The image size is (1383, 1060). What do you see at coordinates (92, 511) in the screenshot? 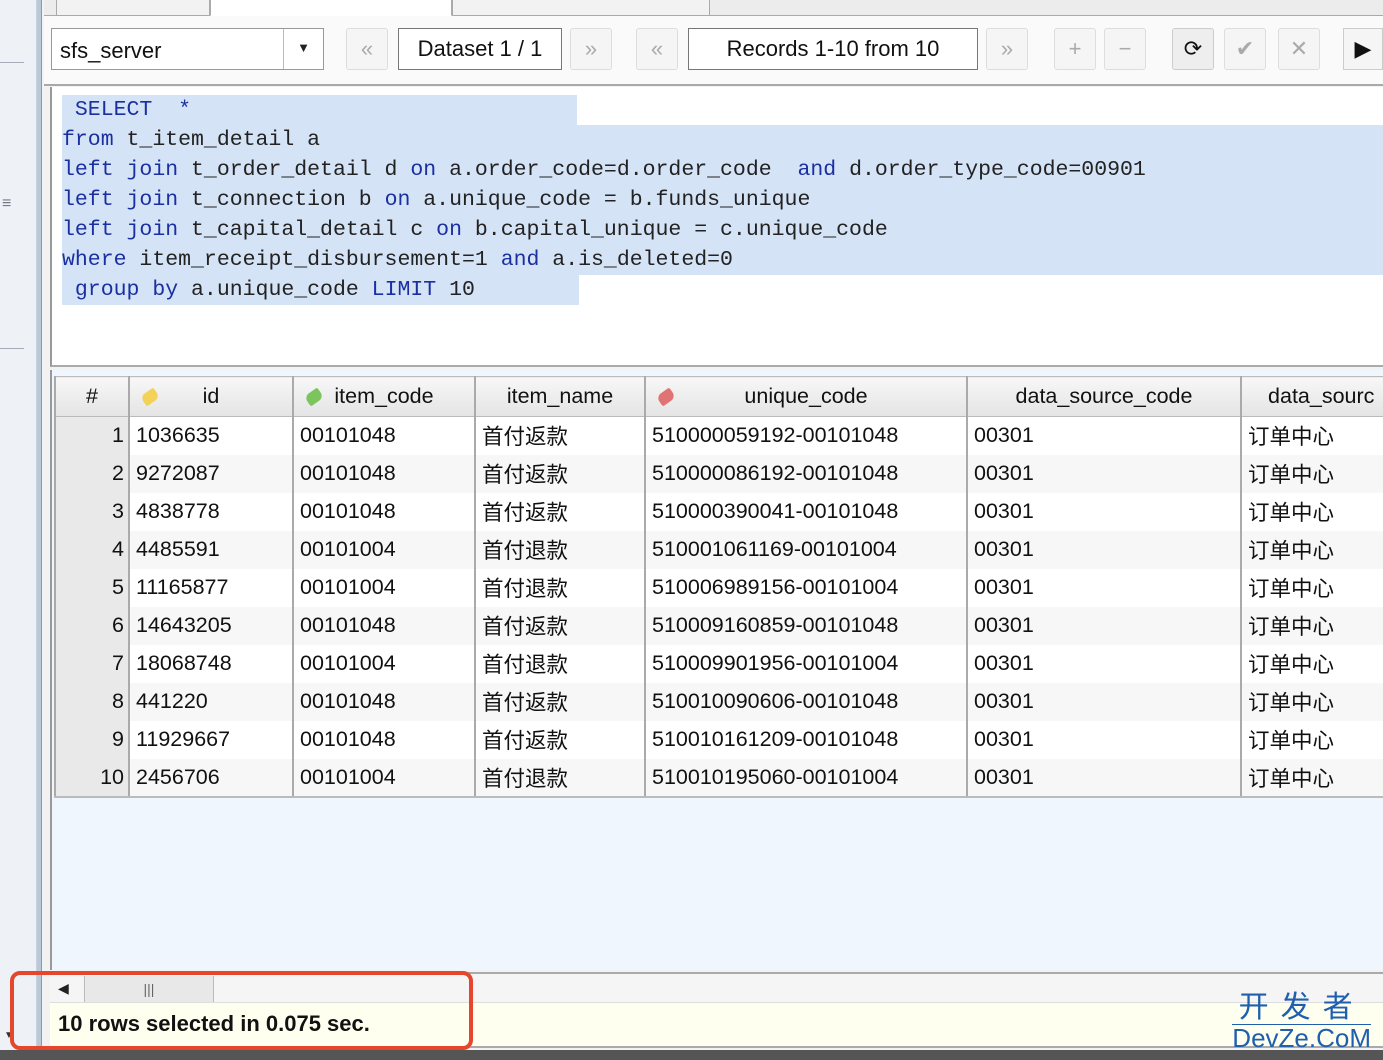
I see `row-number: 3` at bounding box center [92, 511].